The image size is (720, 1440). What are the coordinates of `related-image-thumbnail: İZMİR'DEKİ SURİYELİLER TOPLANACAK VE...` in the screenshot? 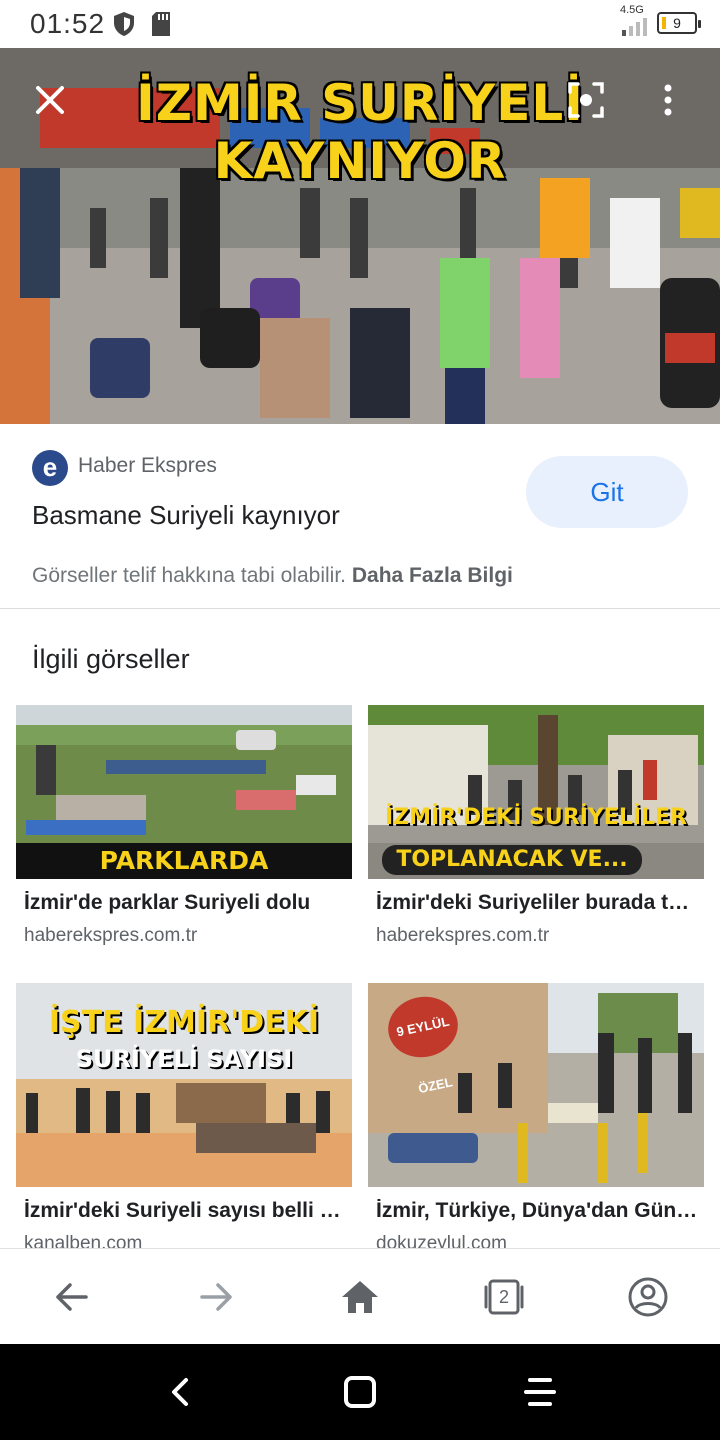 It's located at (536, 792).